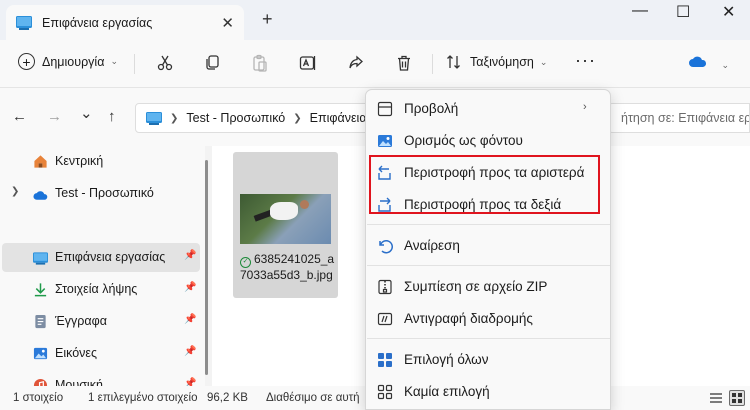 This screenshot has width=750, height=410. Describe the element at coordinates (79, 161) in the screenshot. I see `sidebar-item-label: Κεντρική` at that location.